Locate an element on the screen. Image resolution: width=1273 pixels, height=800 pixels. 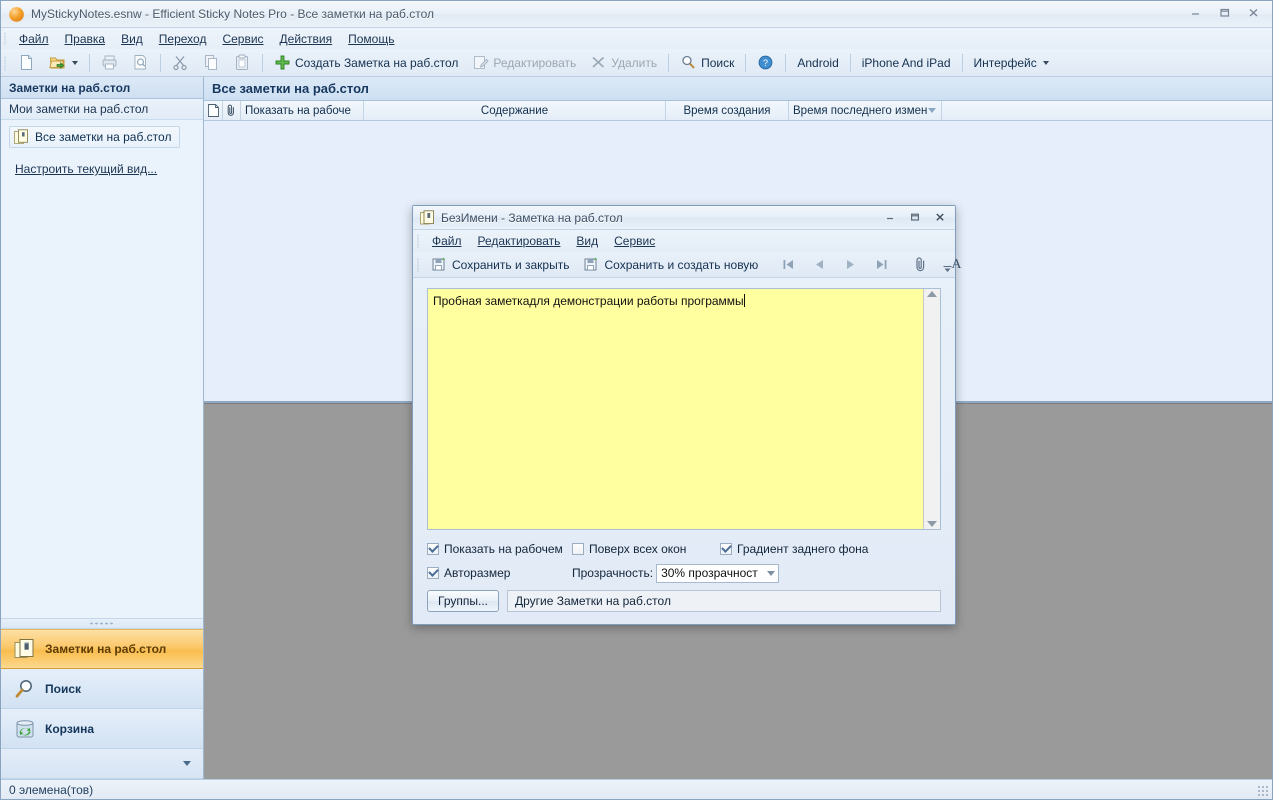
checkbox-show-on-desktop-box is located at coordinates (433, 549).